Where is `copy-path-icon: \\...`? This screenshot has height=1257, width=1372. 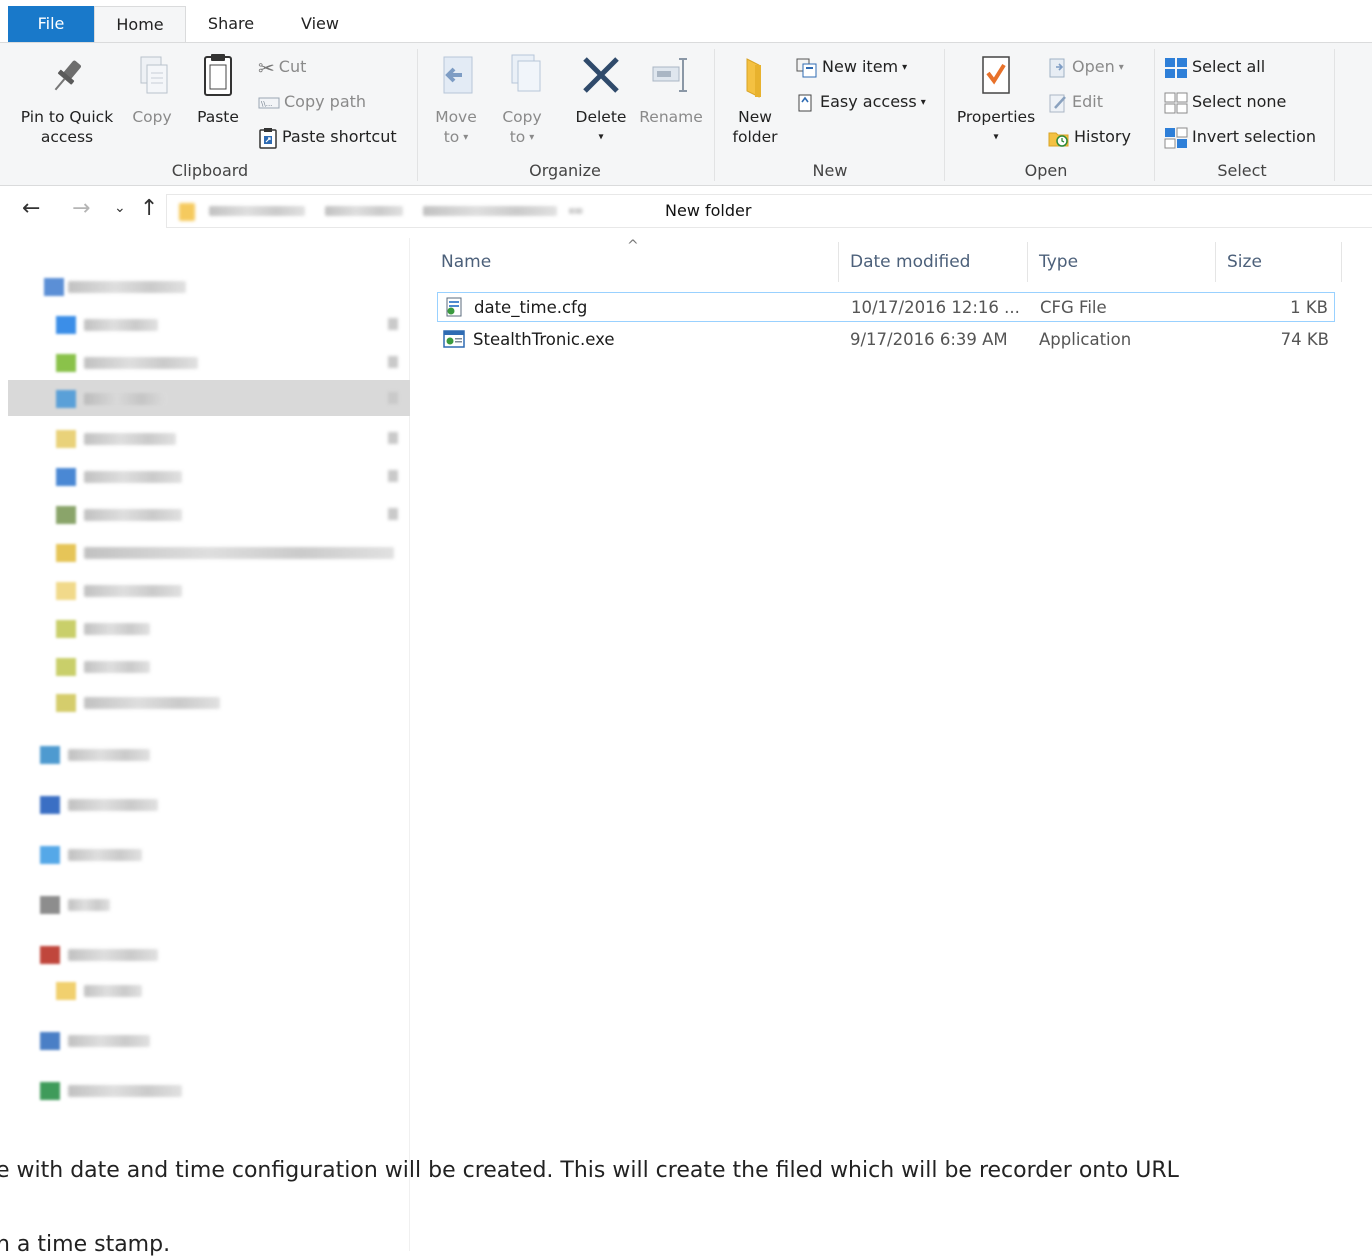 copy-path-icon: \\... is located at coordinates (269, 102).